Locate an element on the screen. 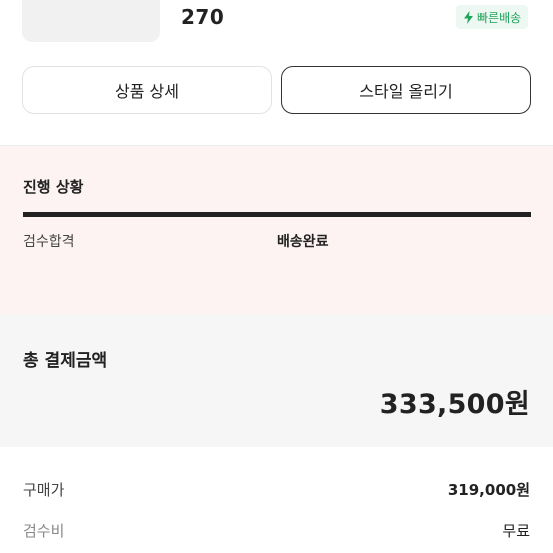  product-size: 270 is located at coordinates (203, 17).